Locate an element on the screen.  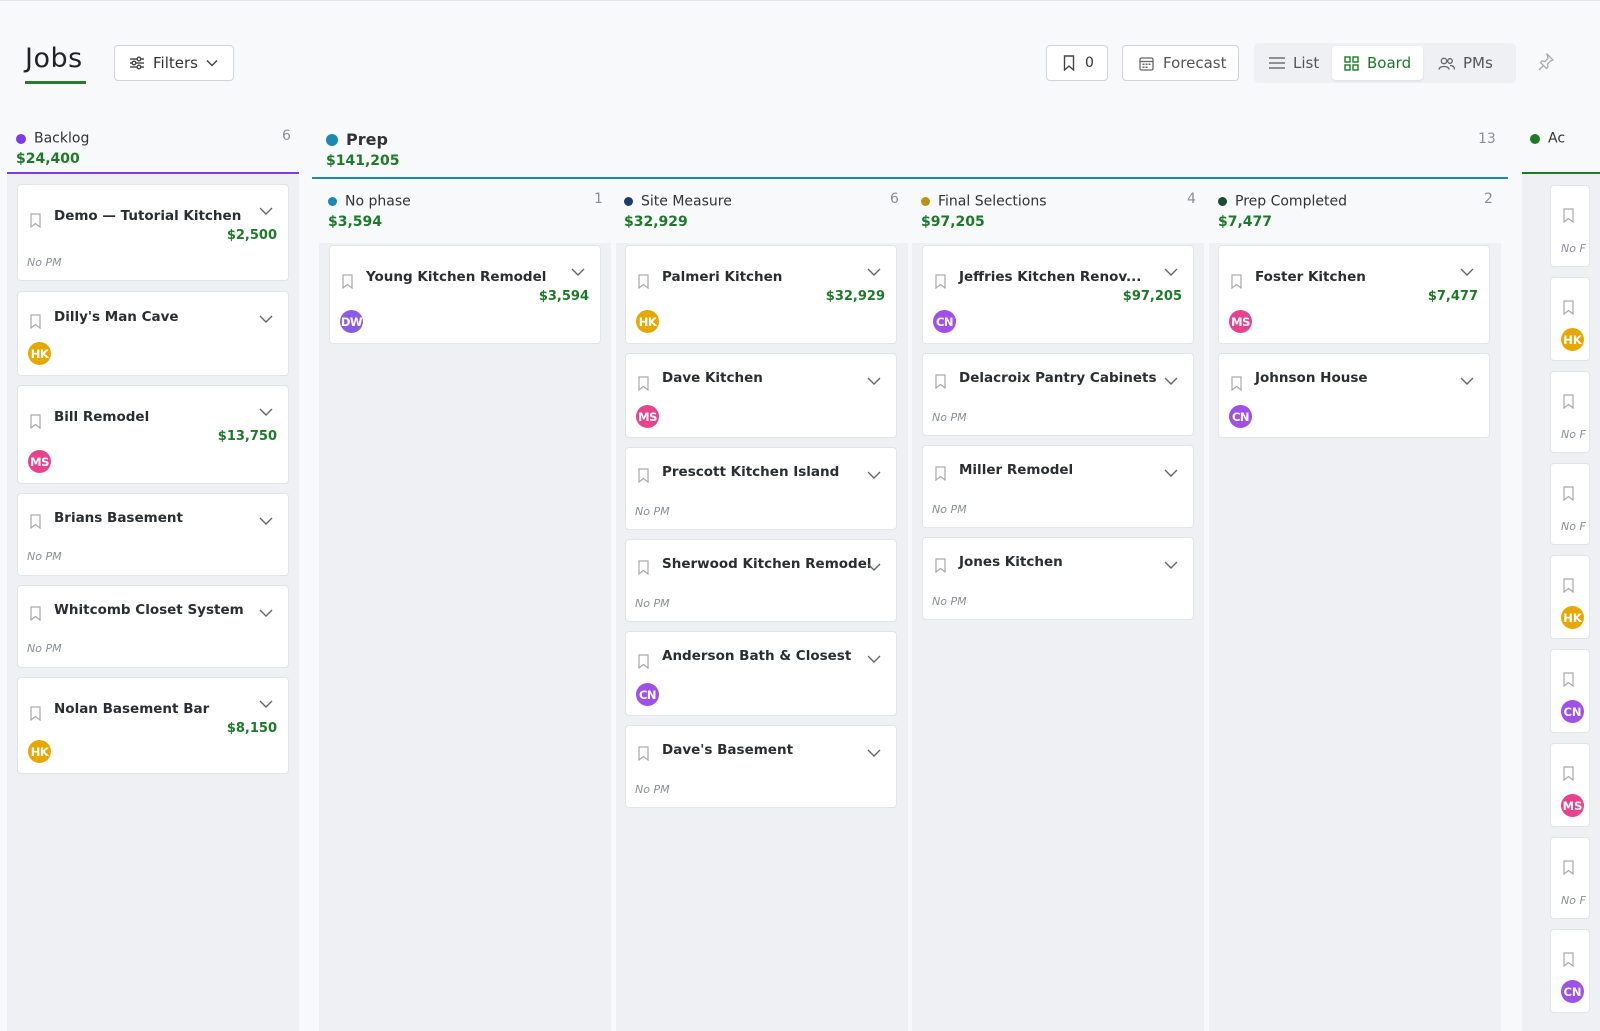
forecast-button: Forecast is located at coordinates (1180, 63).